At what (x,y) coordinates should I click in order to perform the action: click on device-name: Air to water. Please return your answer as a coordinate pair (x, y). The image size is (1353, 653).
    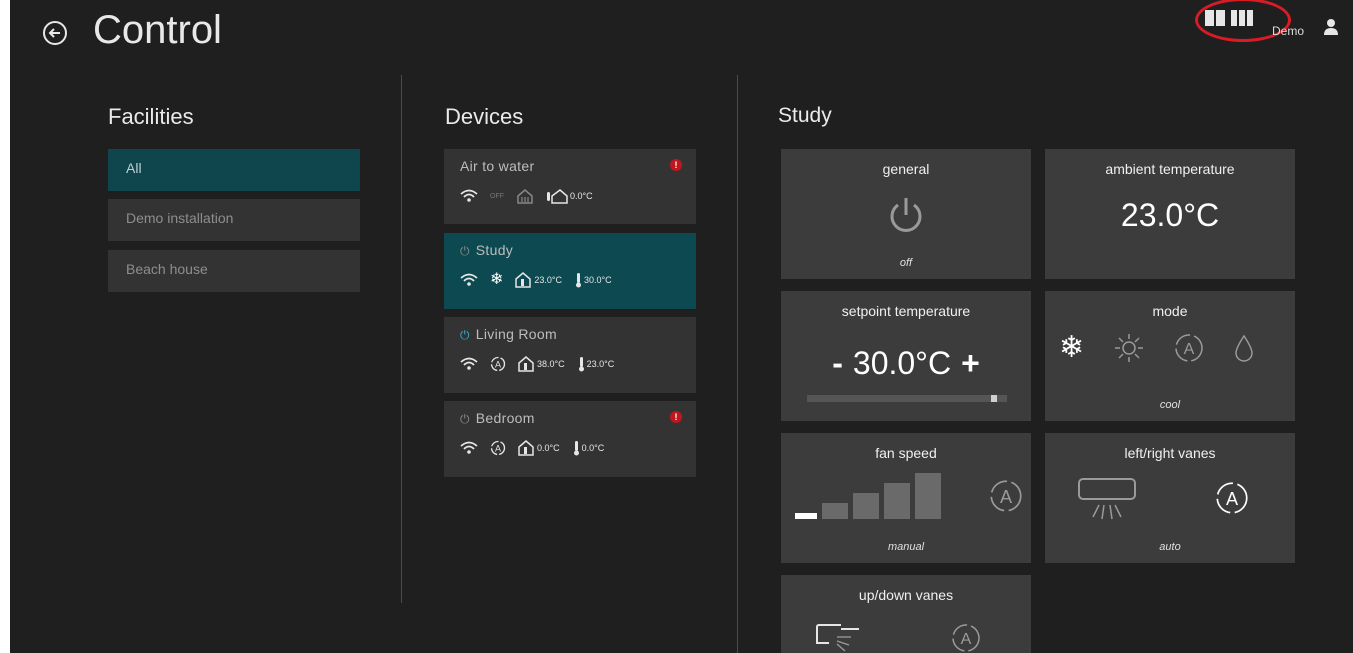
    Looking at the image, I should click on (497, 166).